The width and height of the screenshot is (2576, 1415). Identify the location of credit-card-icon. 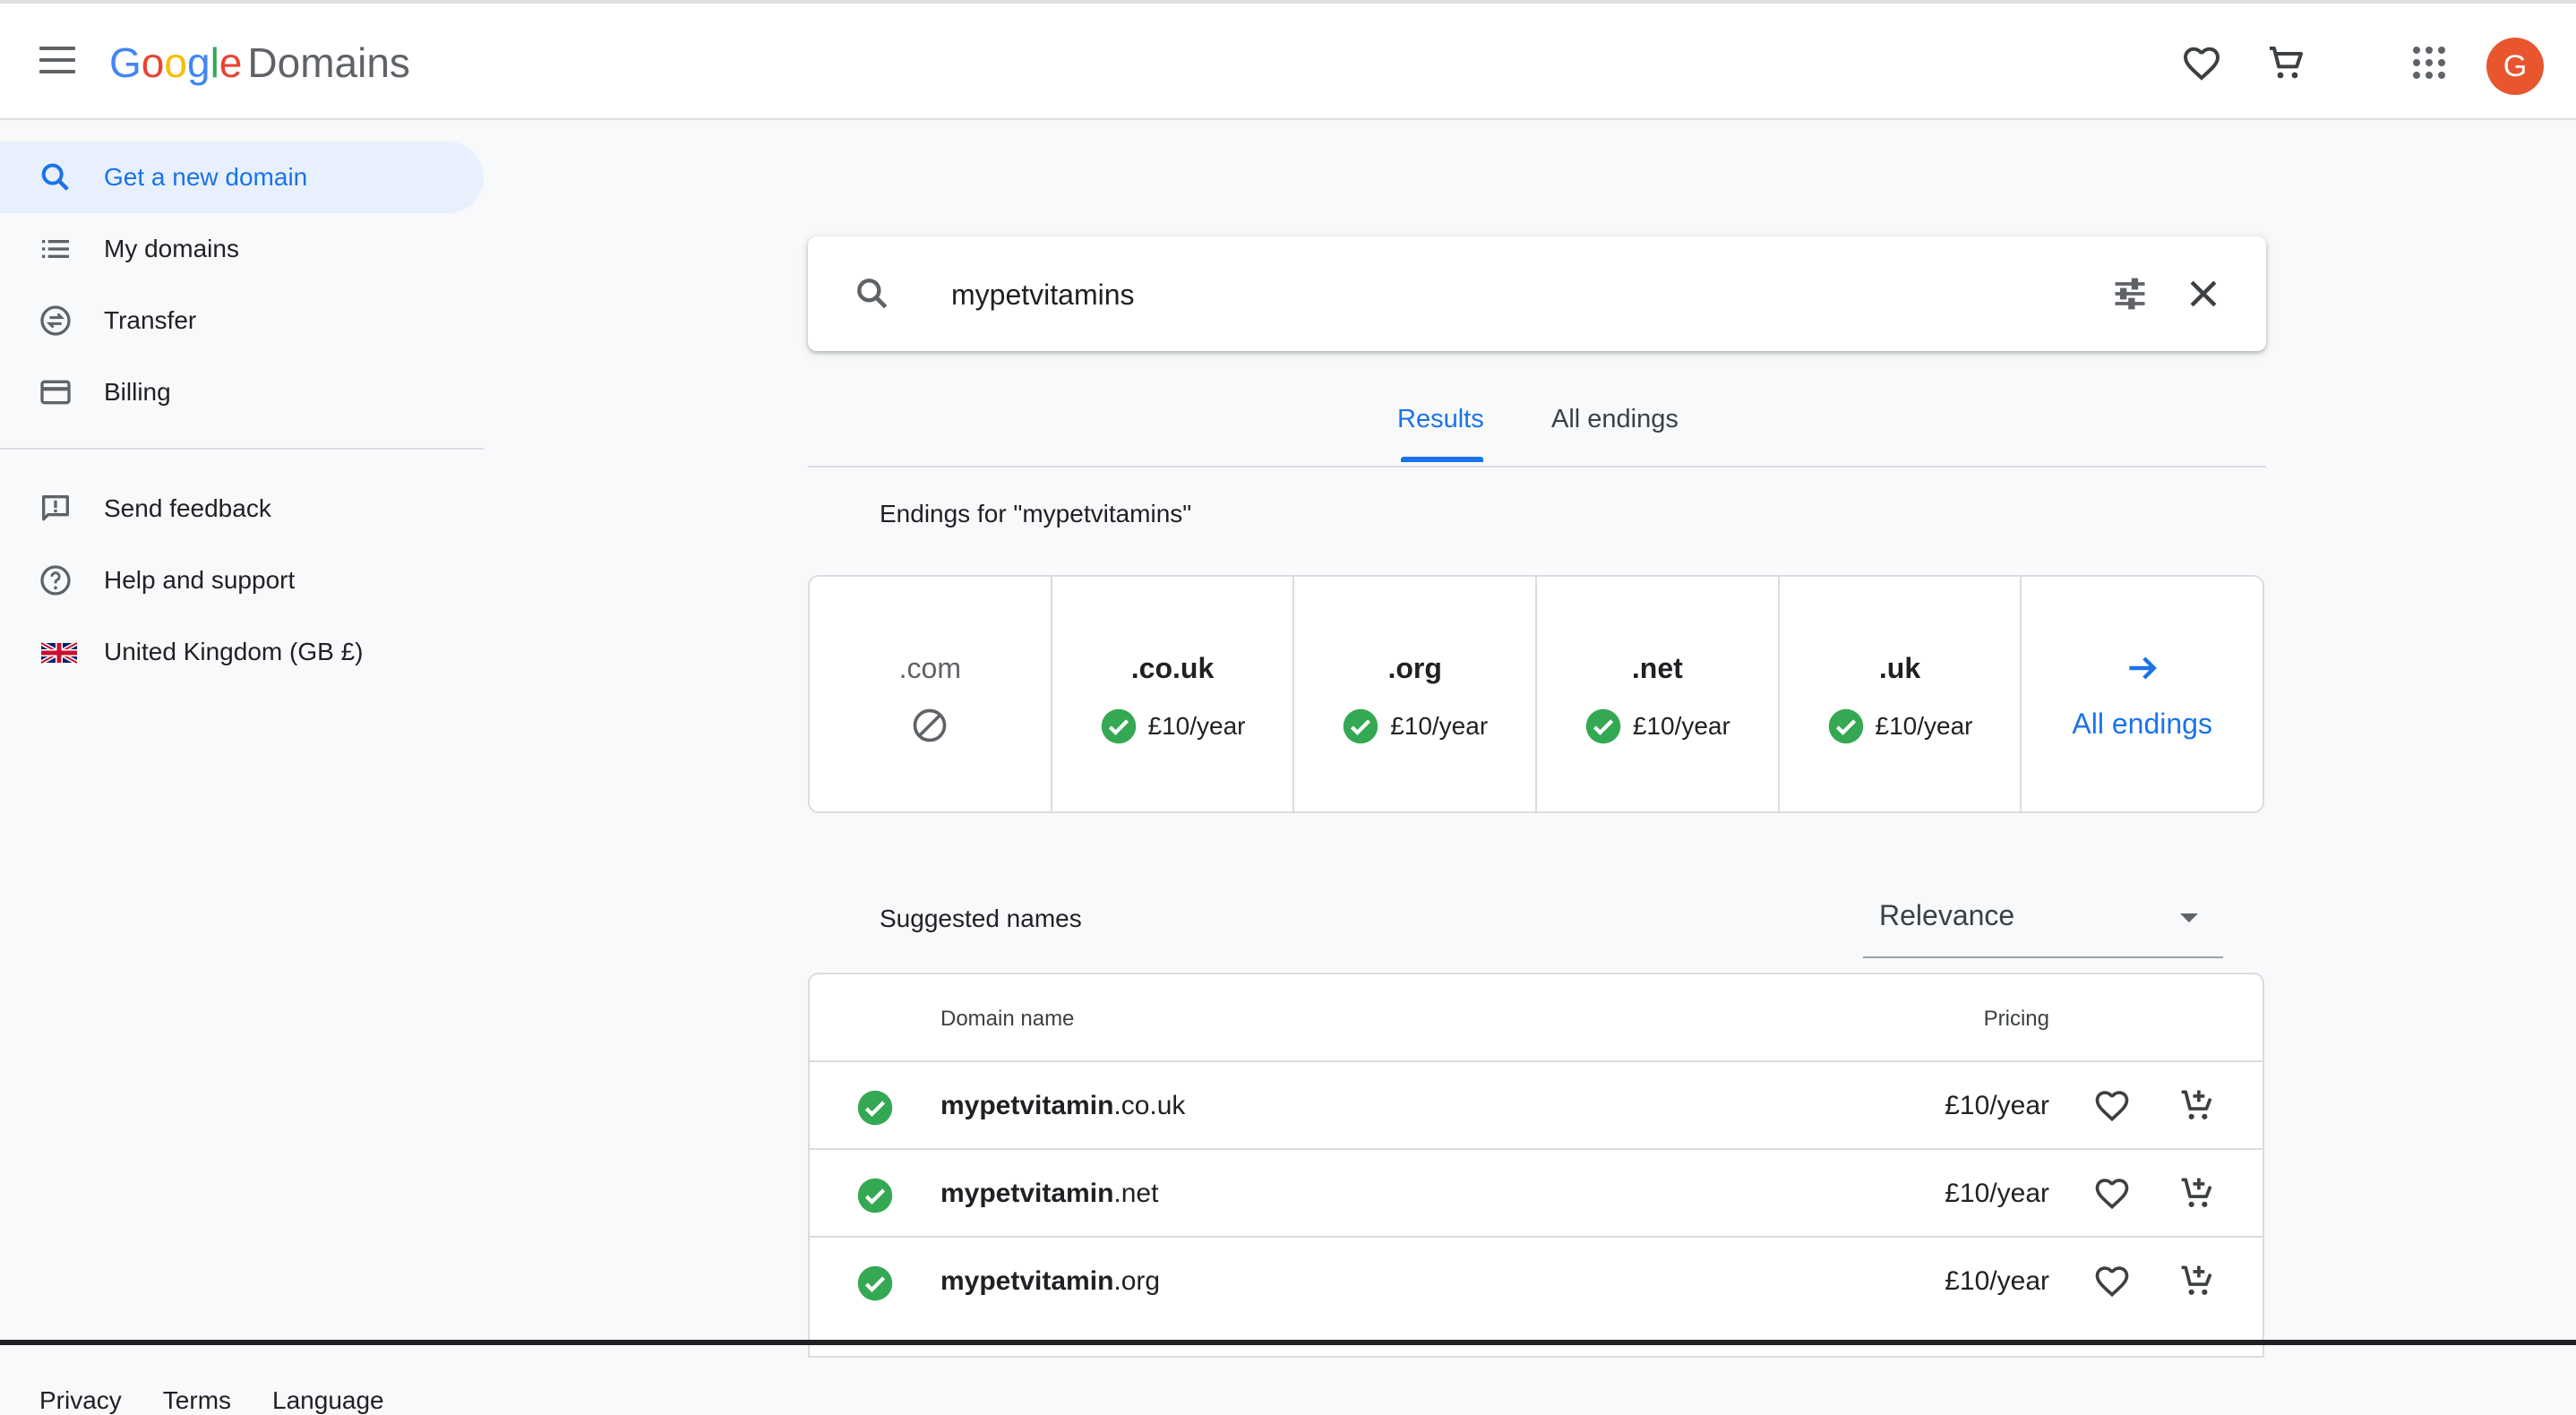
(55, 392).